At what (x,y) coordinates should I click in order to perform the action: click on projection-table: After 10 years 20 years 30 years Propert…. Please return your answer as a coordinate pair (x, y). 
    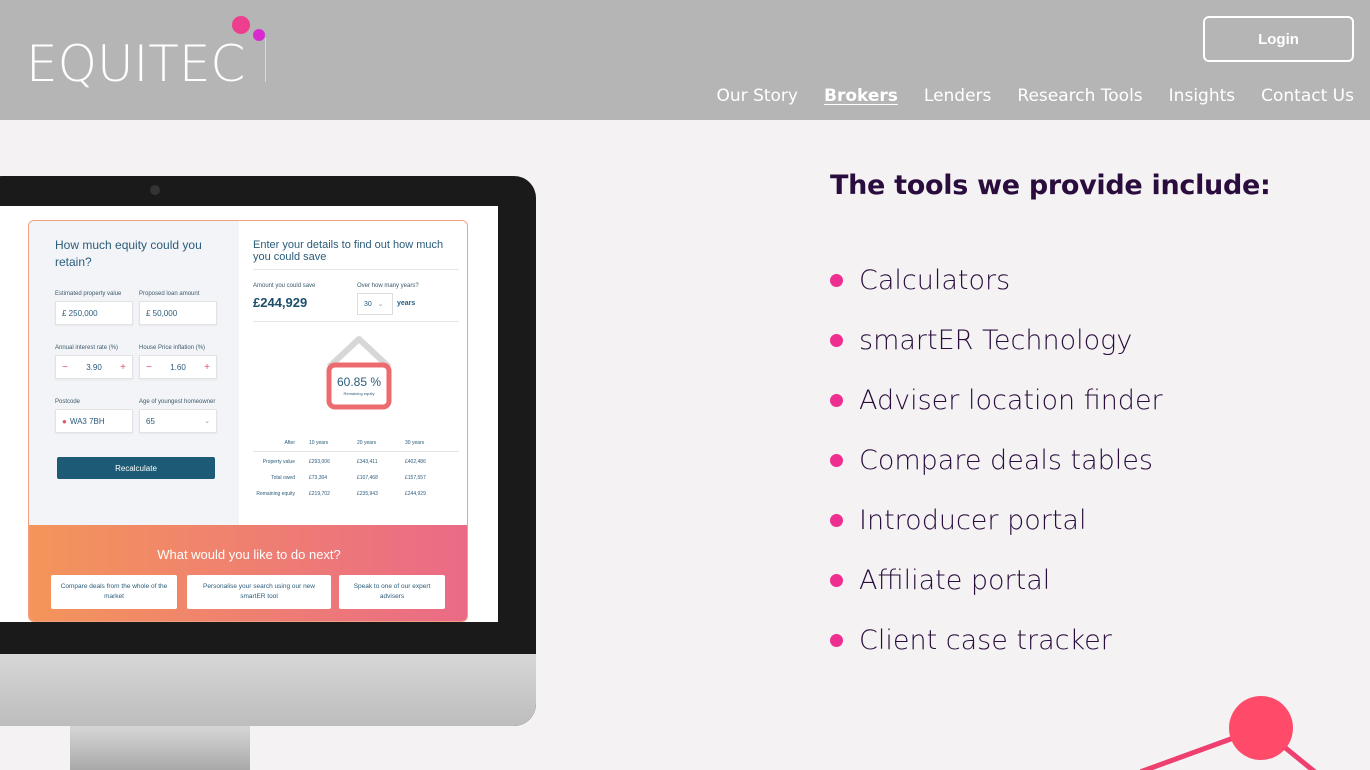
    Looking at the image, I should click on (356, 468).